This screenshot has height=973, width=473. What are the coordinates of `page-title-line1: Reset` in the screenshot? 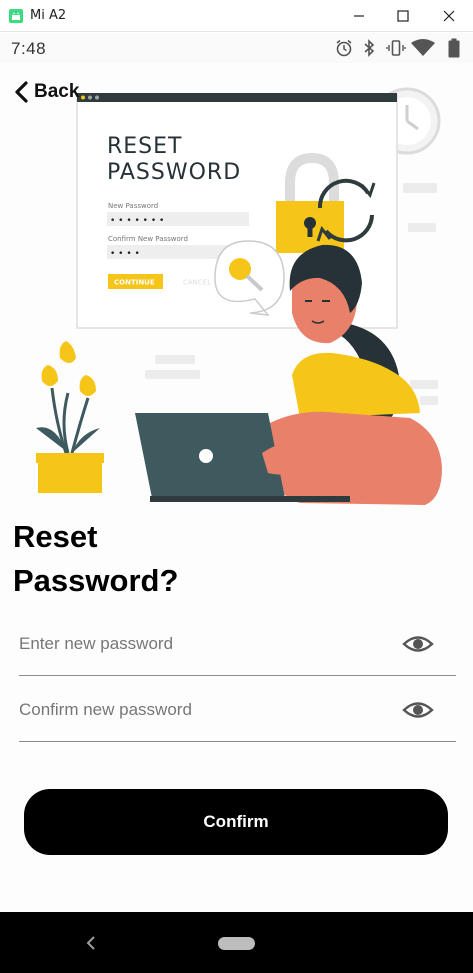 It's located at (55, 536).